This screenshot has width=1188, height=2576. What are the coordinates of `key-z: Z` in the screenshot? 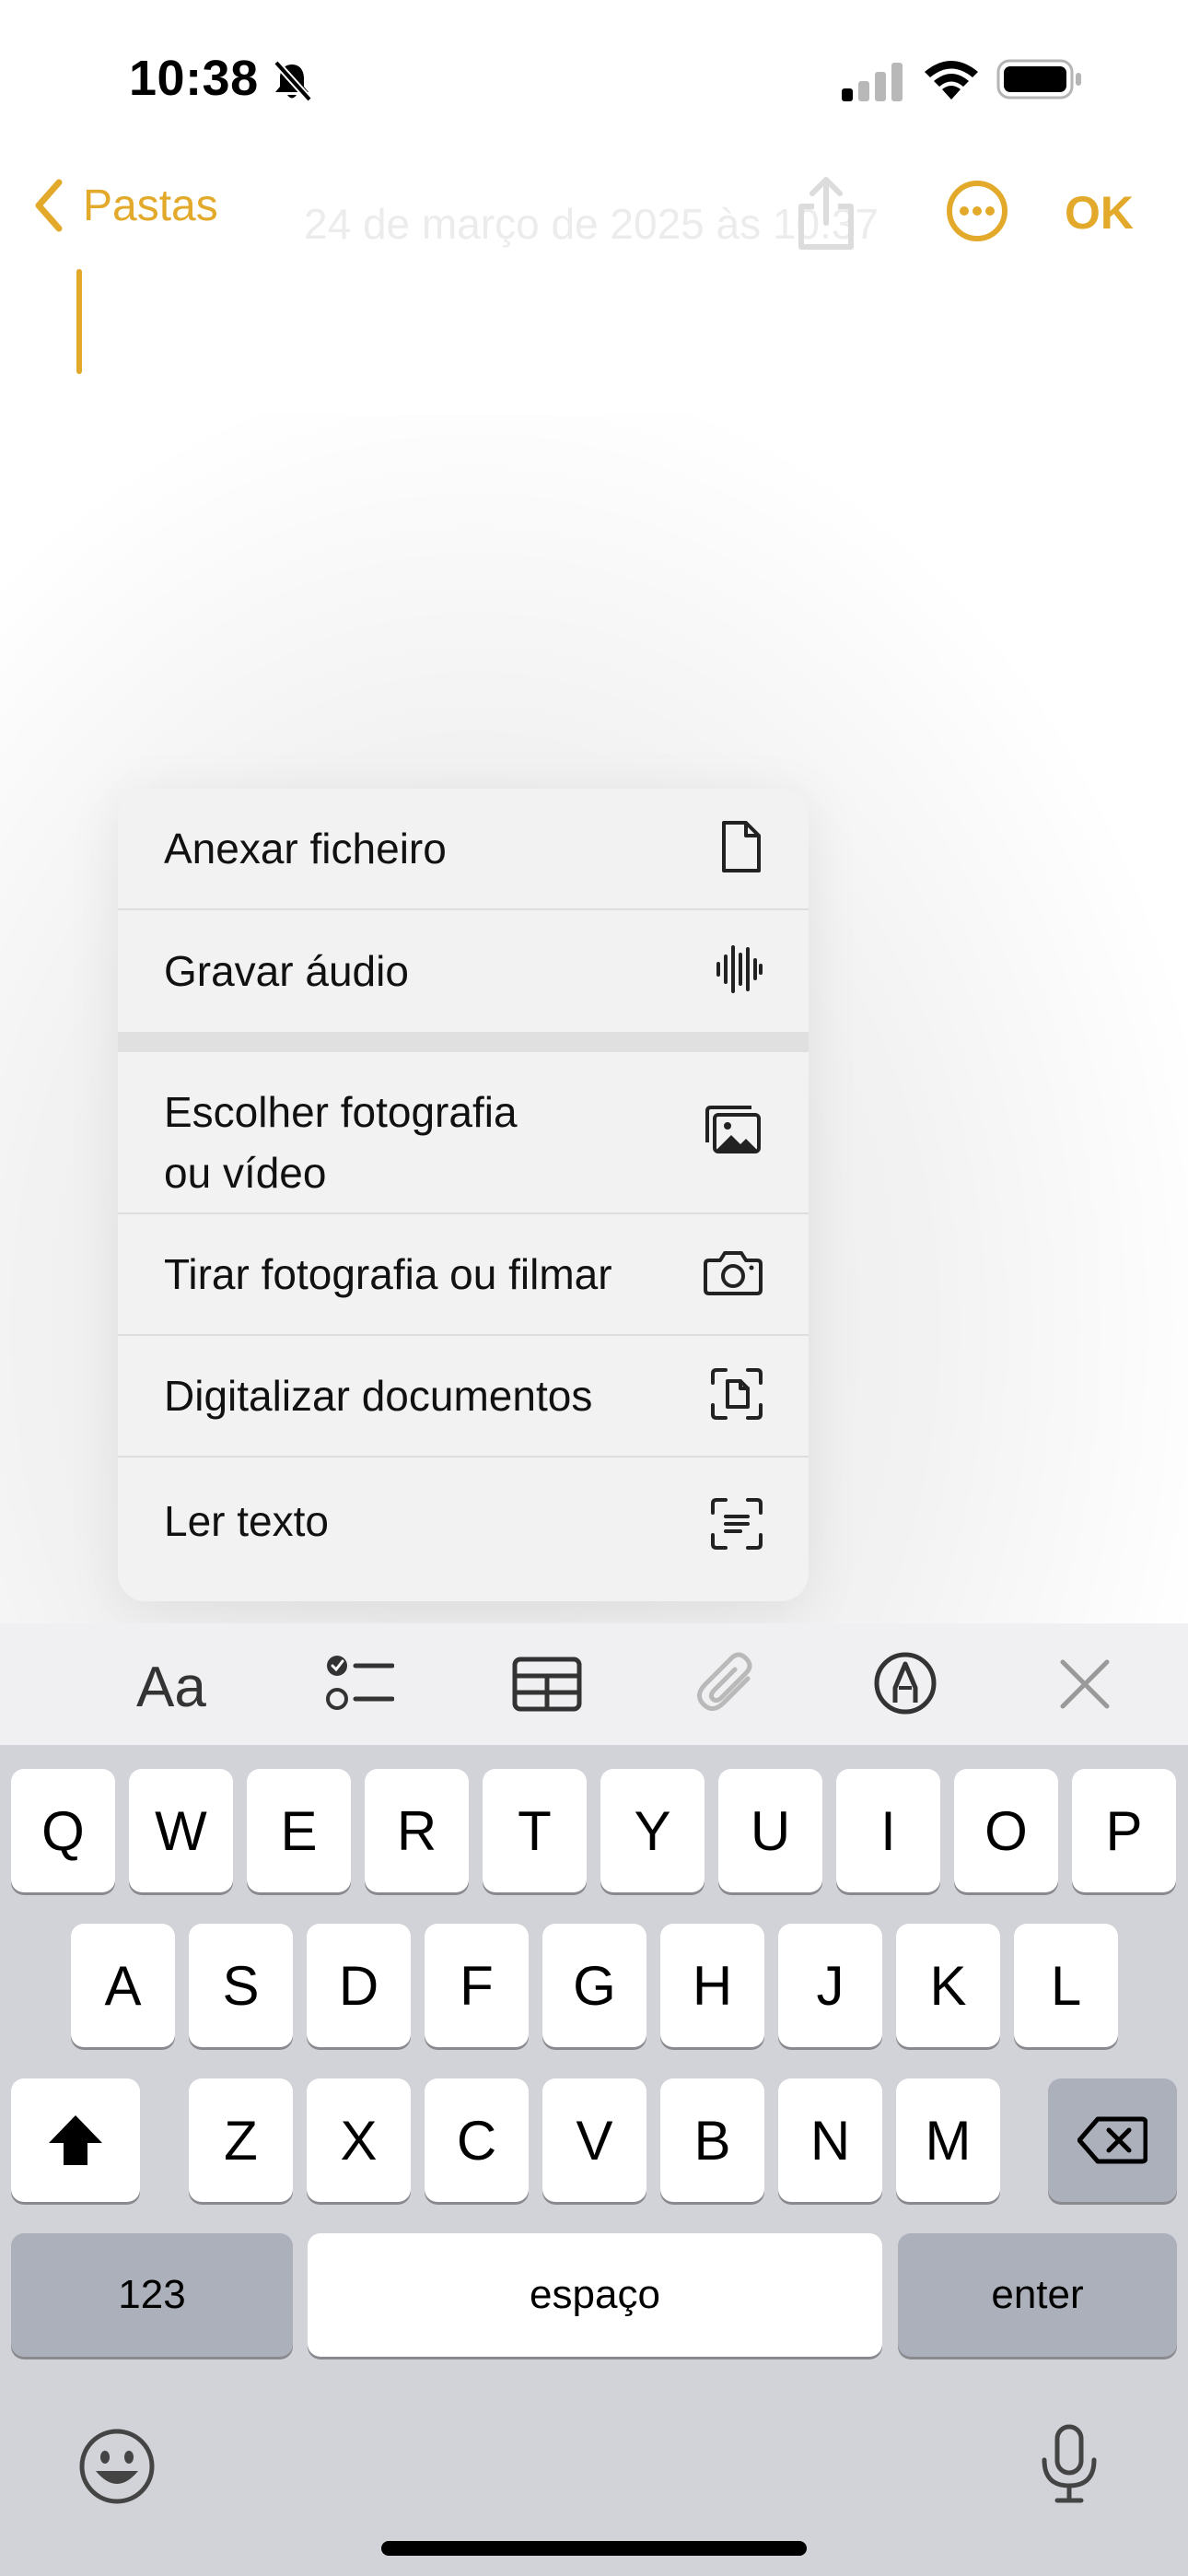 It's located at (241, 2140).